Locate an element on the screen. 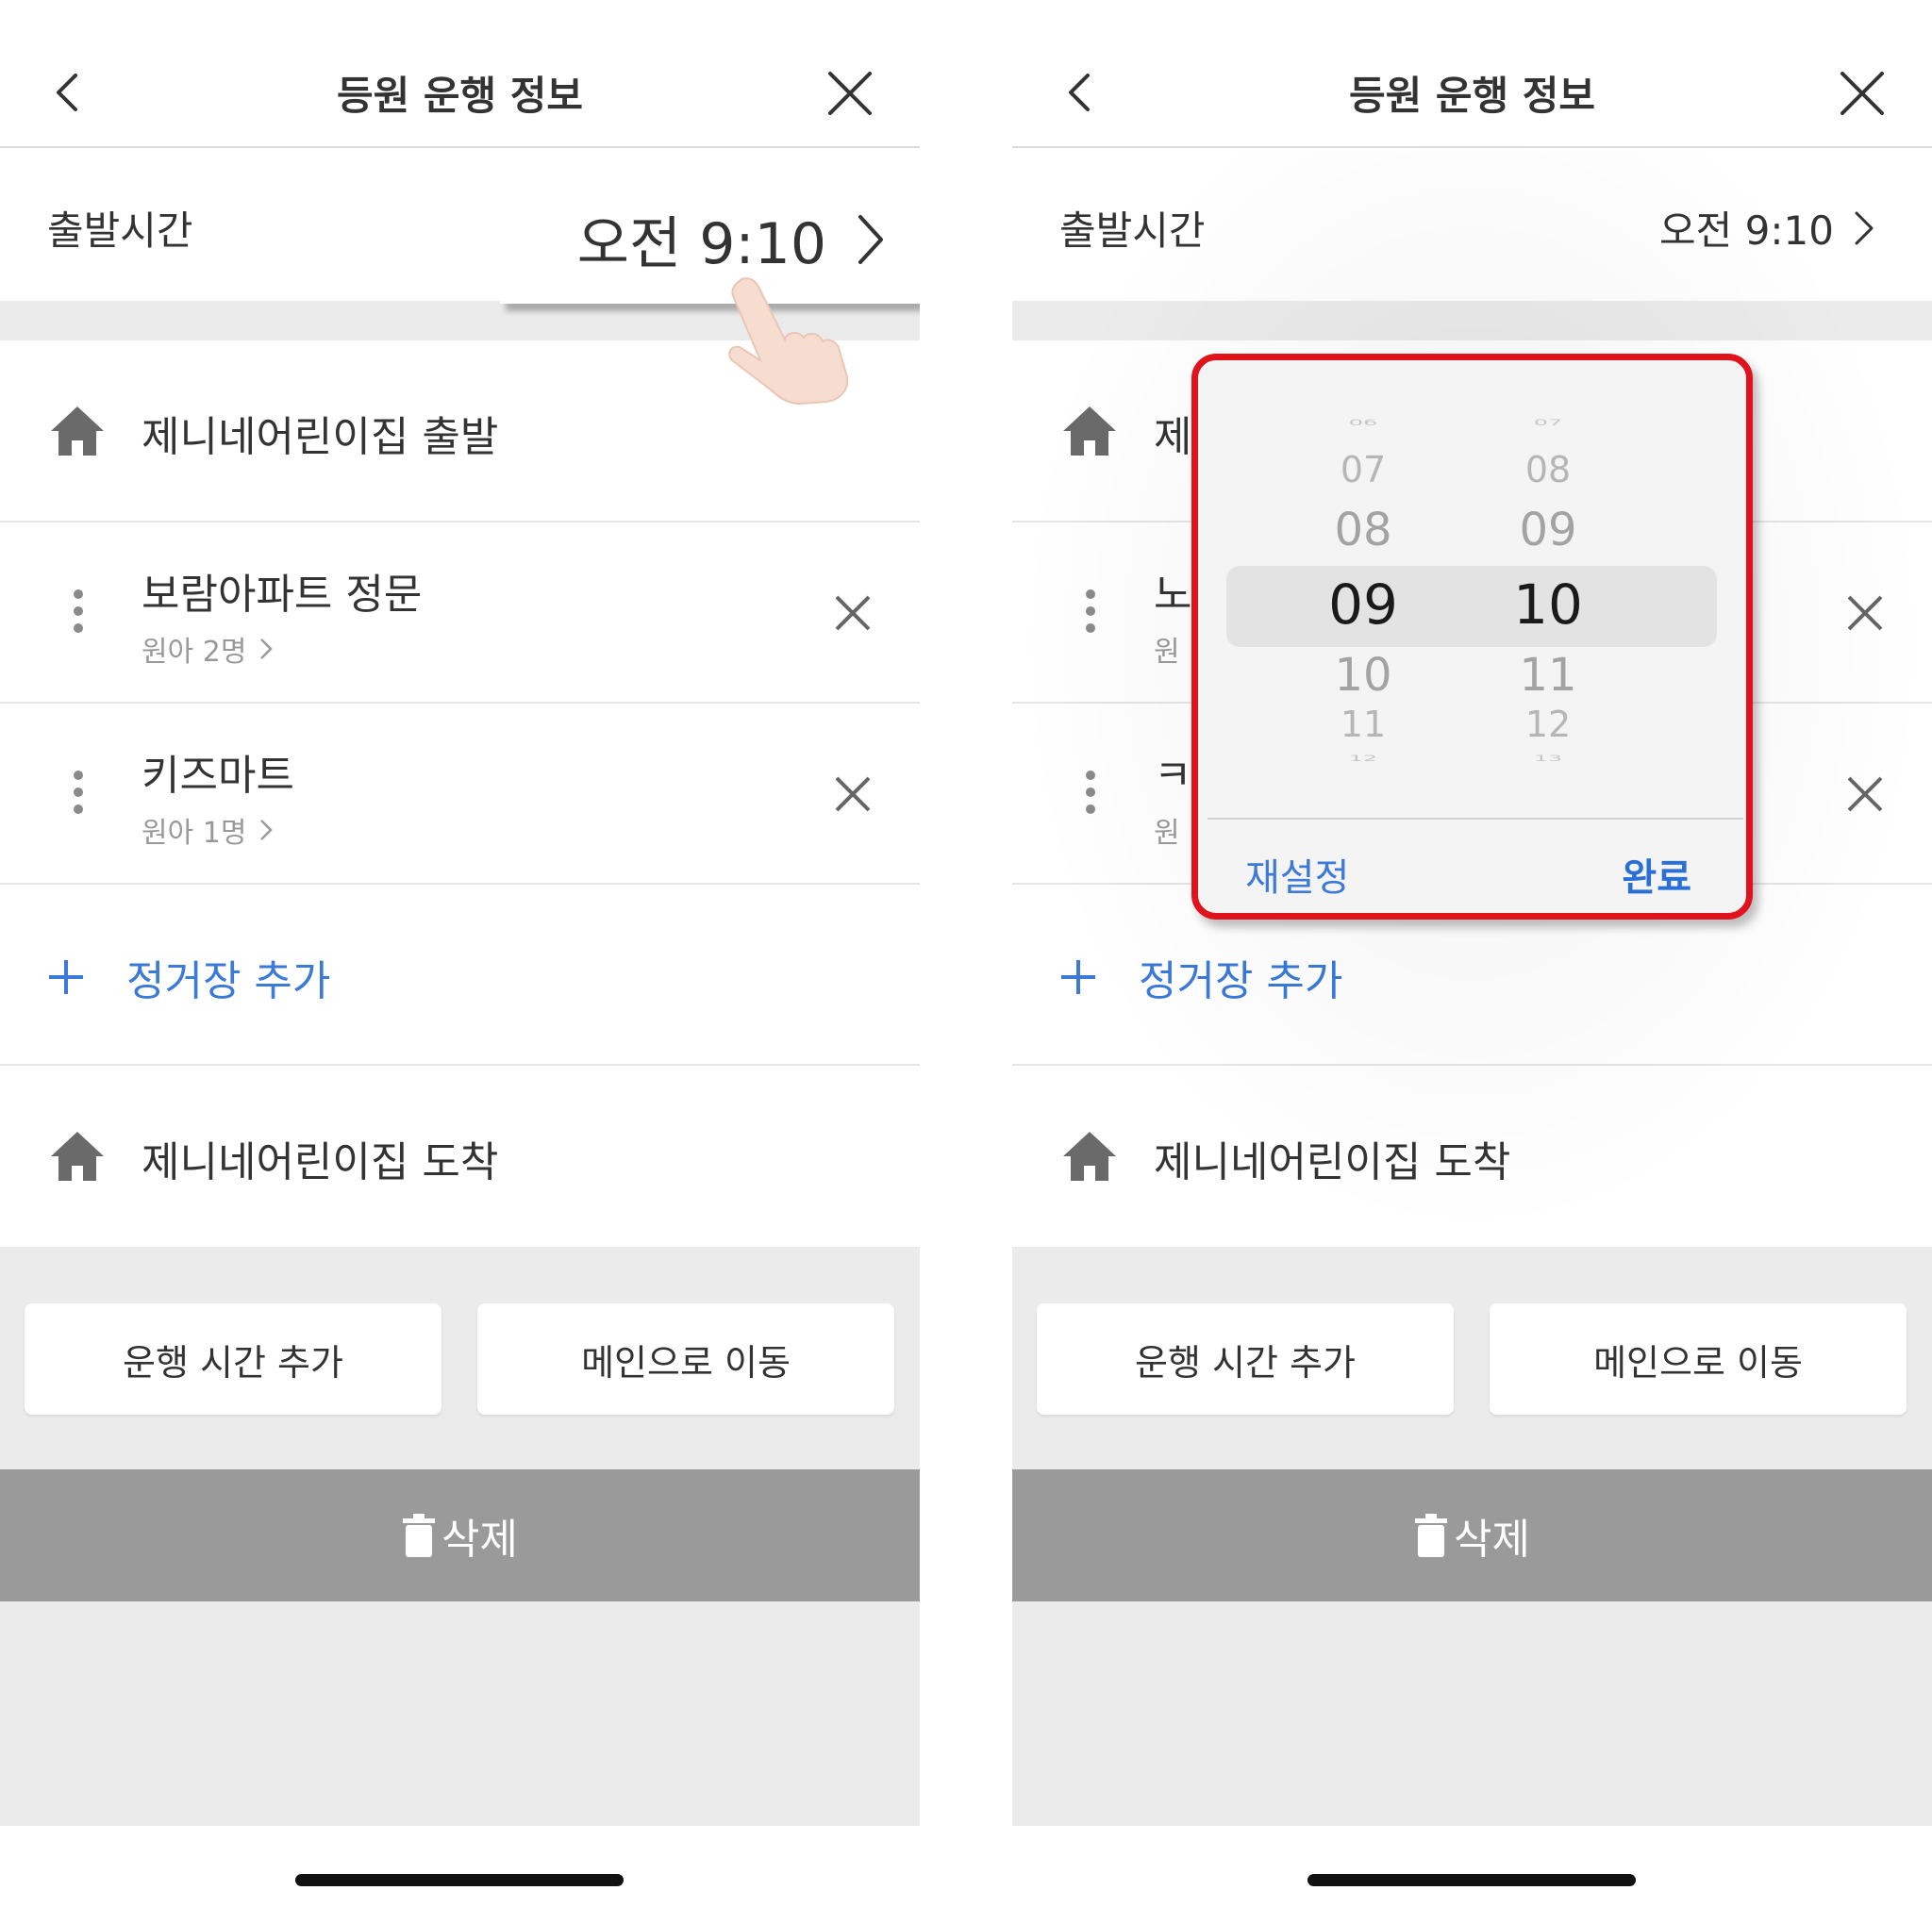 This screenshot has height=1907, width=1932. hour-option: 07 is located at coordinates (1363, 469).